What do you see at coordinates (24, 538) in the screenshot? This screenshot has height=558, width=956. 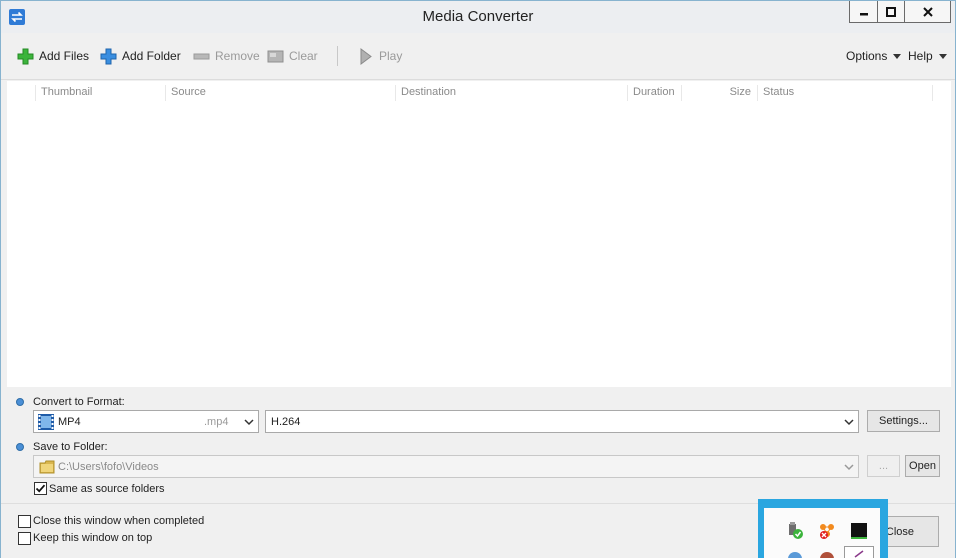 I see `keep-on-top-checkbox` at bounding box center [24, 538].